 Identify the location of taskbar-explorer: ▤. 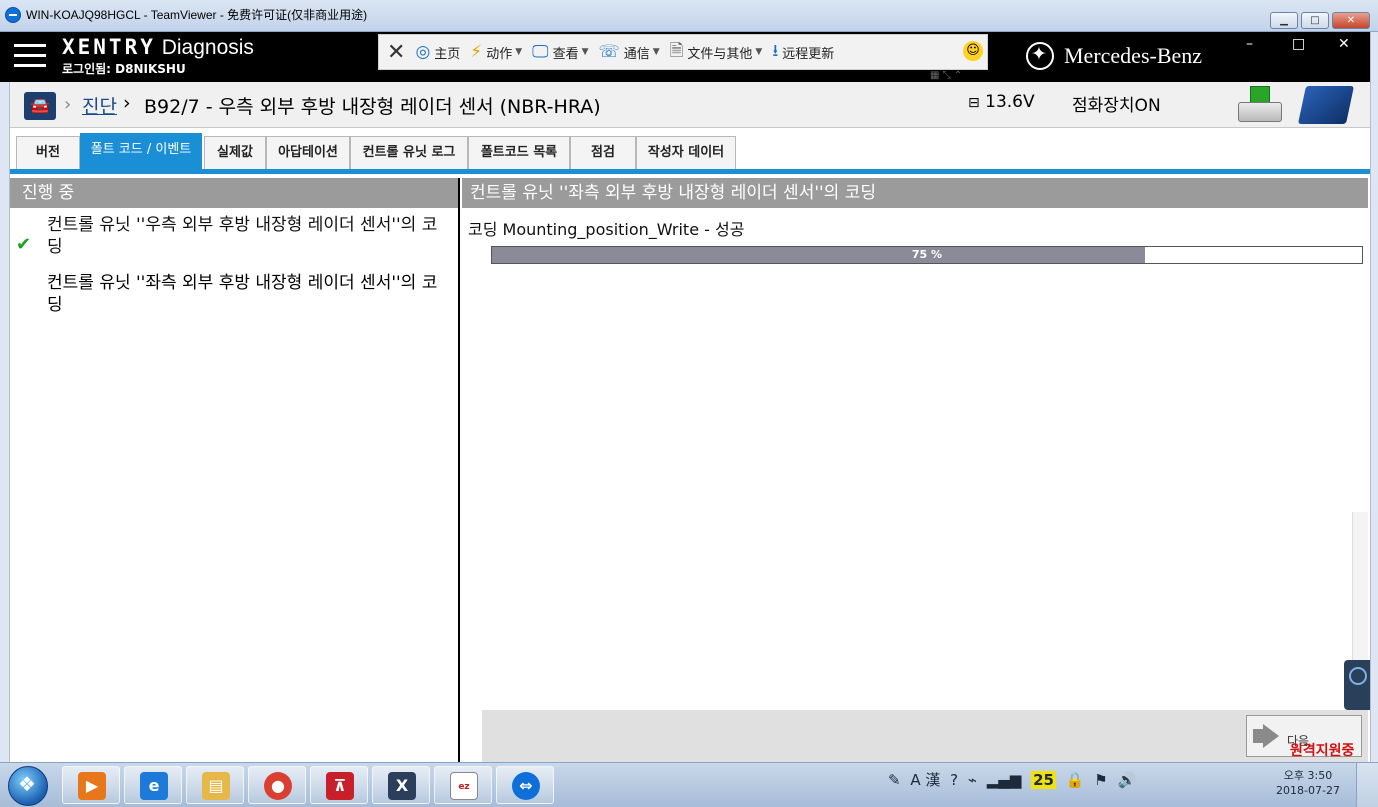
(215, 785).